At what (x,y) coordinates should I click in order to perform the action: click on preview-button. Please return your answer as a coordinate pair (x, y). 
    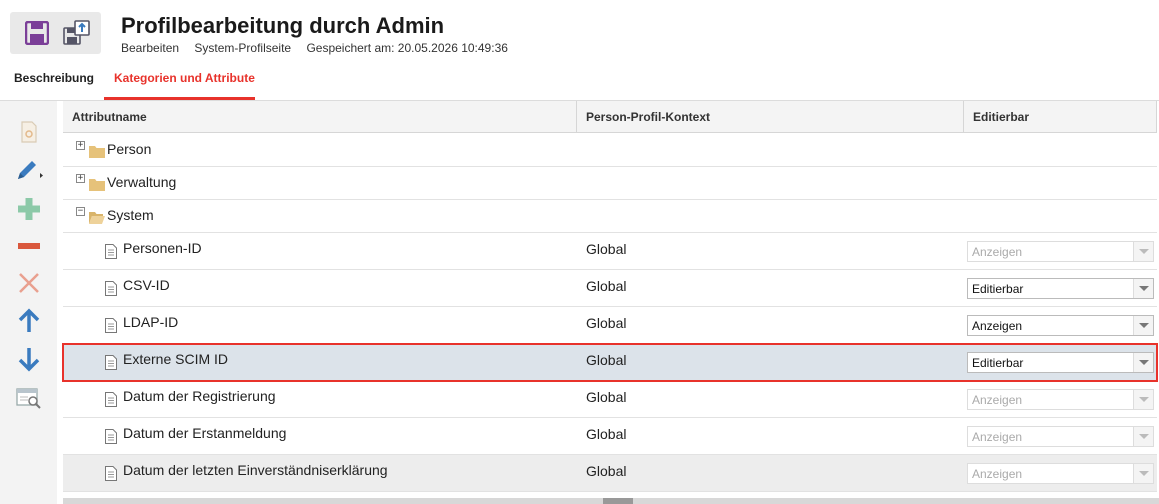
    Looking at the image, I should click on (29, 398).